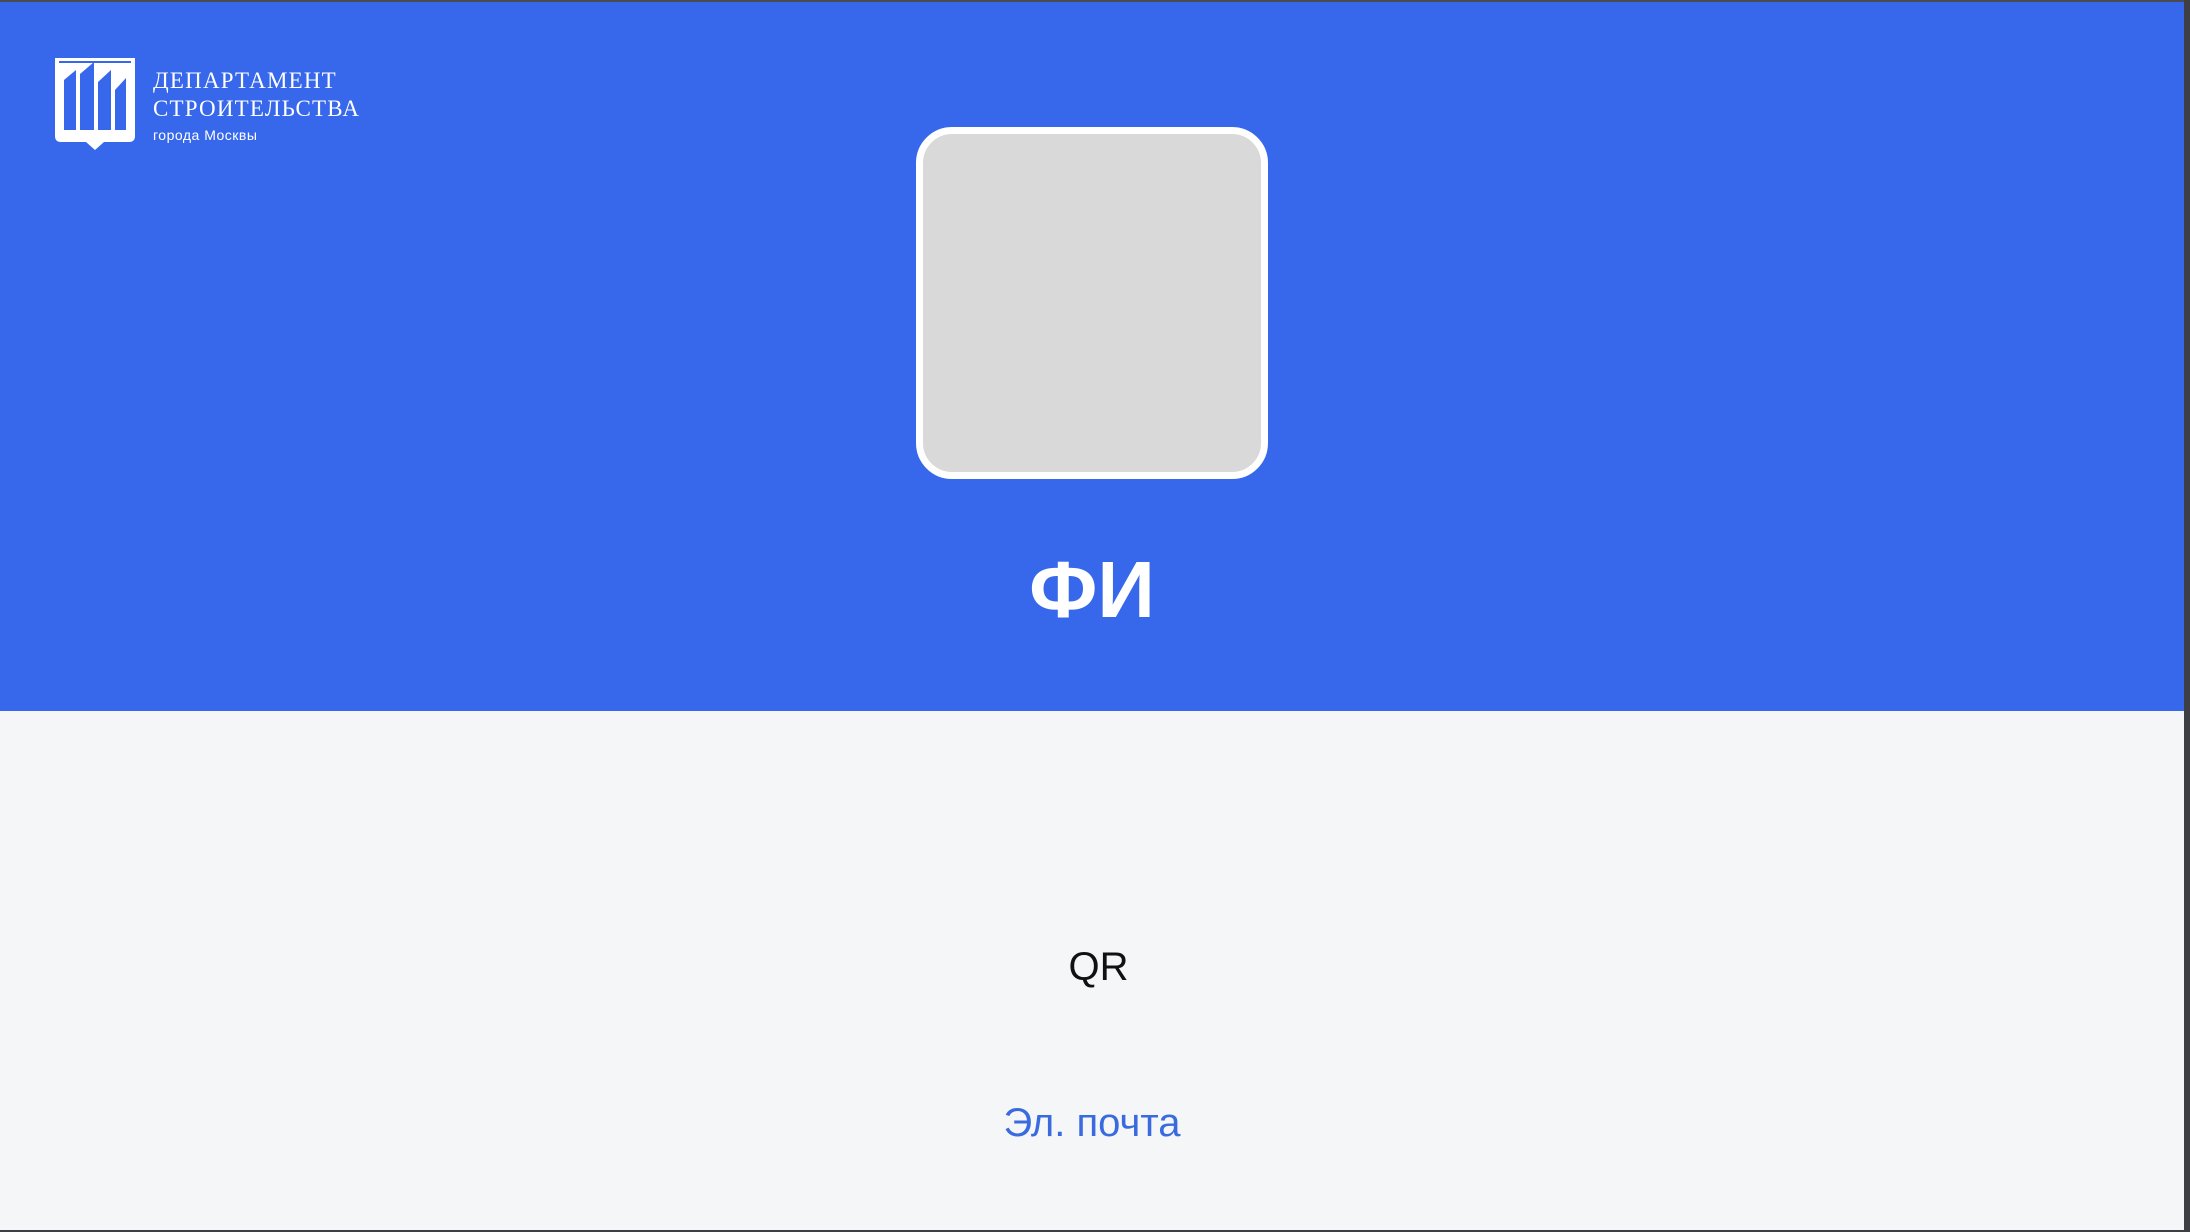 The height and width of the screenshot is (1232, 2190). What do you see at coordinates (1095, 967) in the screenshot?
I see `qr-code-label: QR` at bounding box center [1095, 967].